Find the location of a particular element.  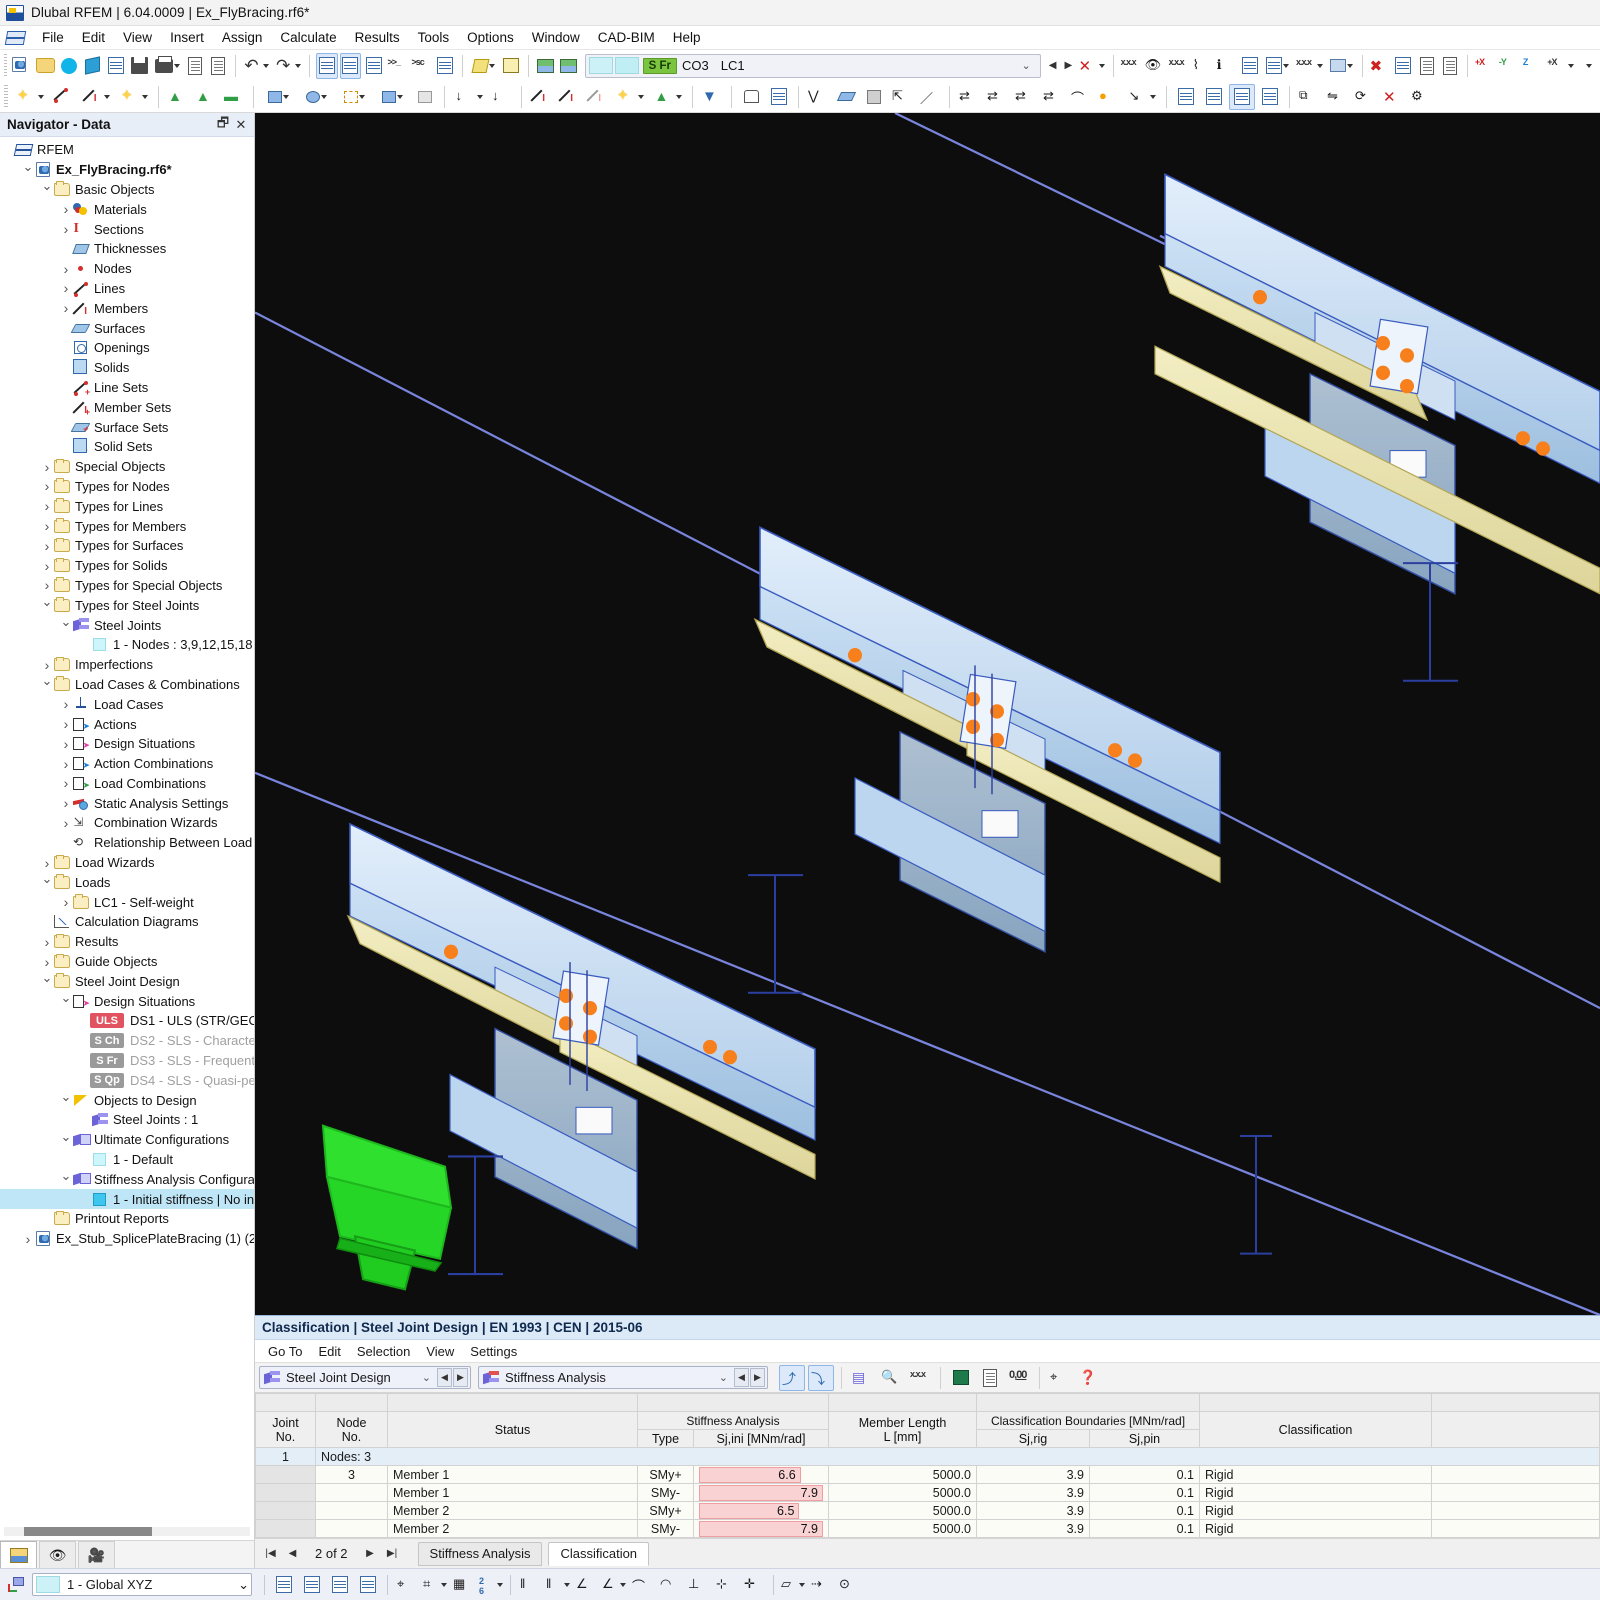

menu-tools: Tools is located at coordinates (434, 37).